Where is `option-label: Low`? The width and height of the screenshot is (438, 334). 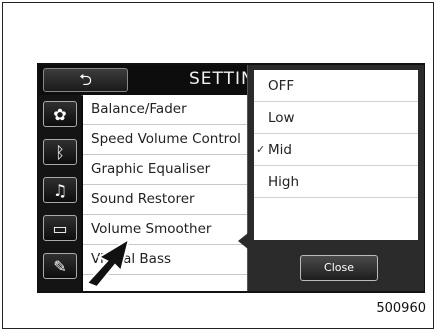 option-label: Low is located at coordinates (281, 118).